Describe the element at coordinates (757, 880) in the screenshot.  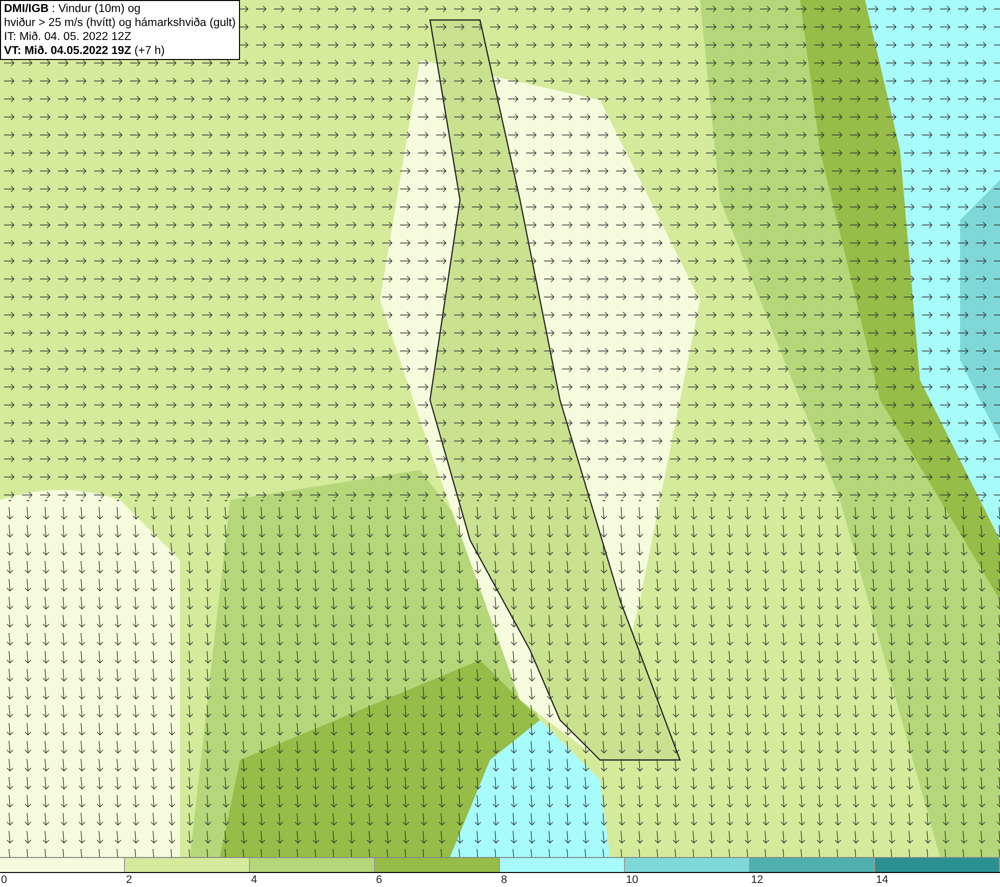
I see `legend-tick-label: 12` at that location.